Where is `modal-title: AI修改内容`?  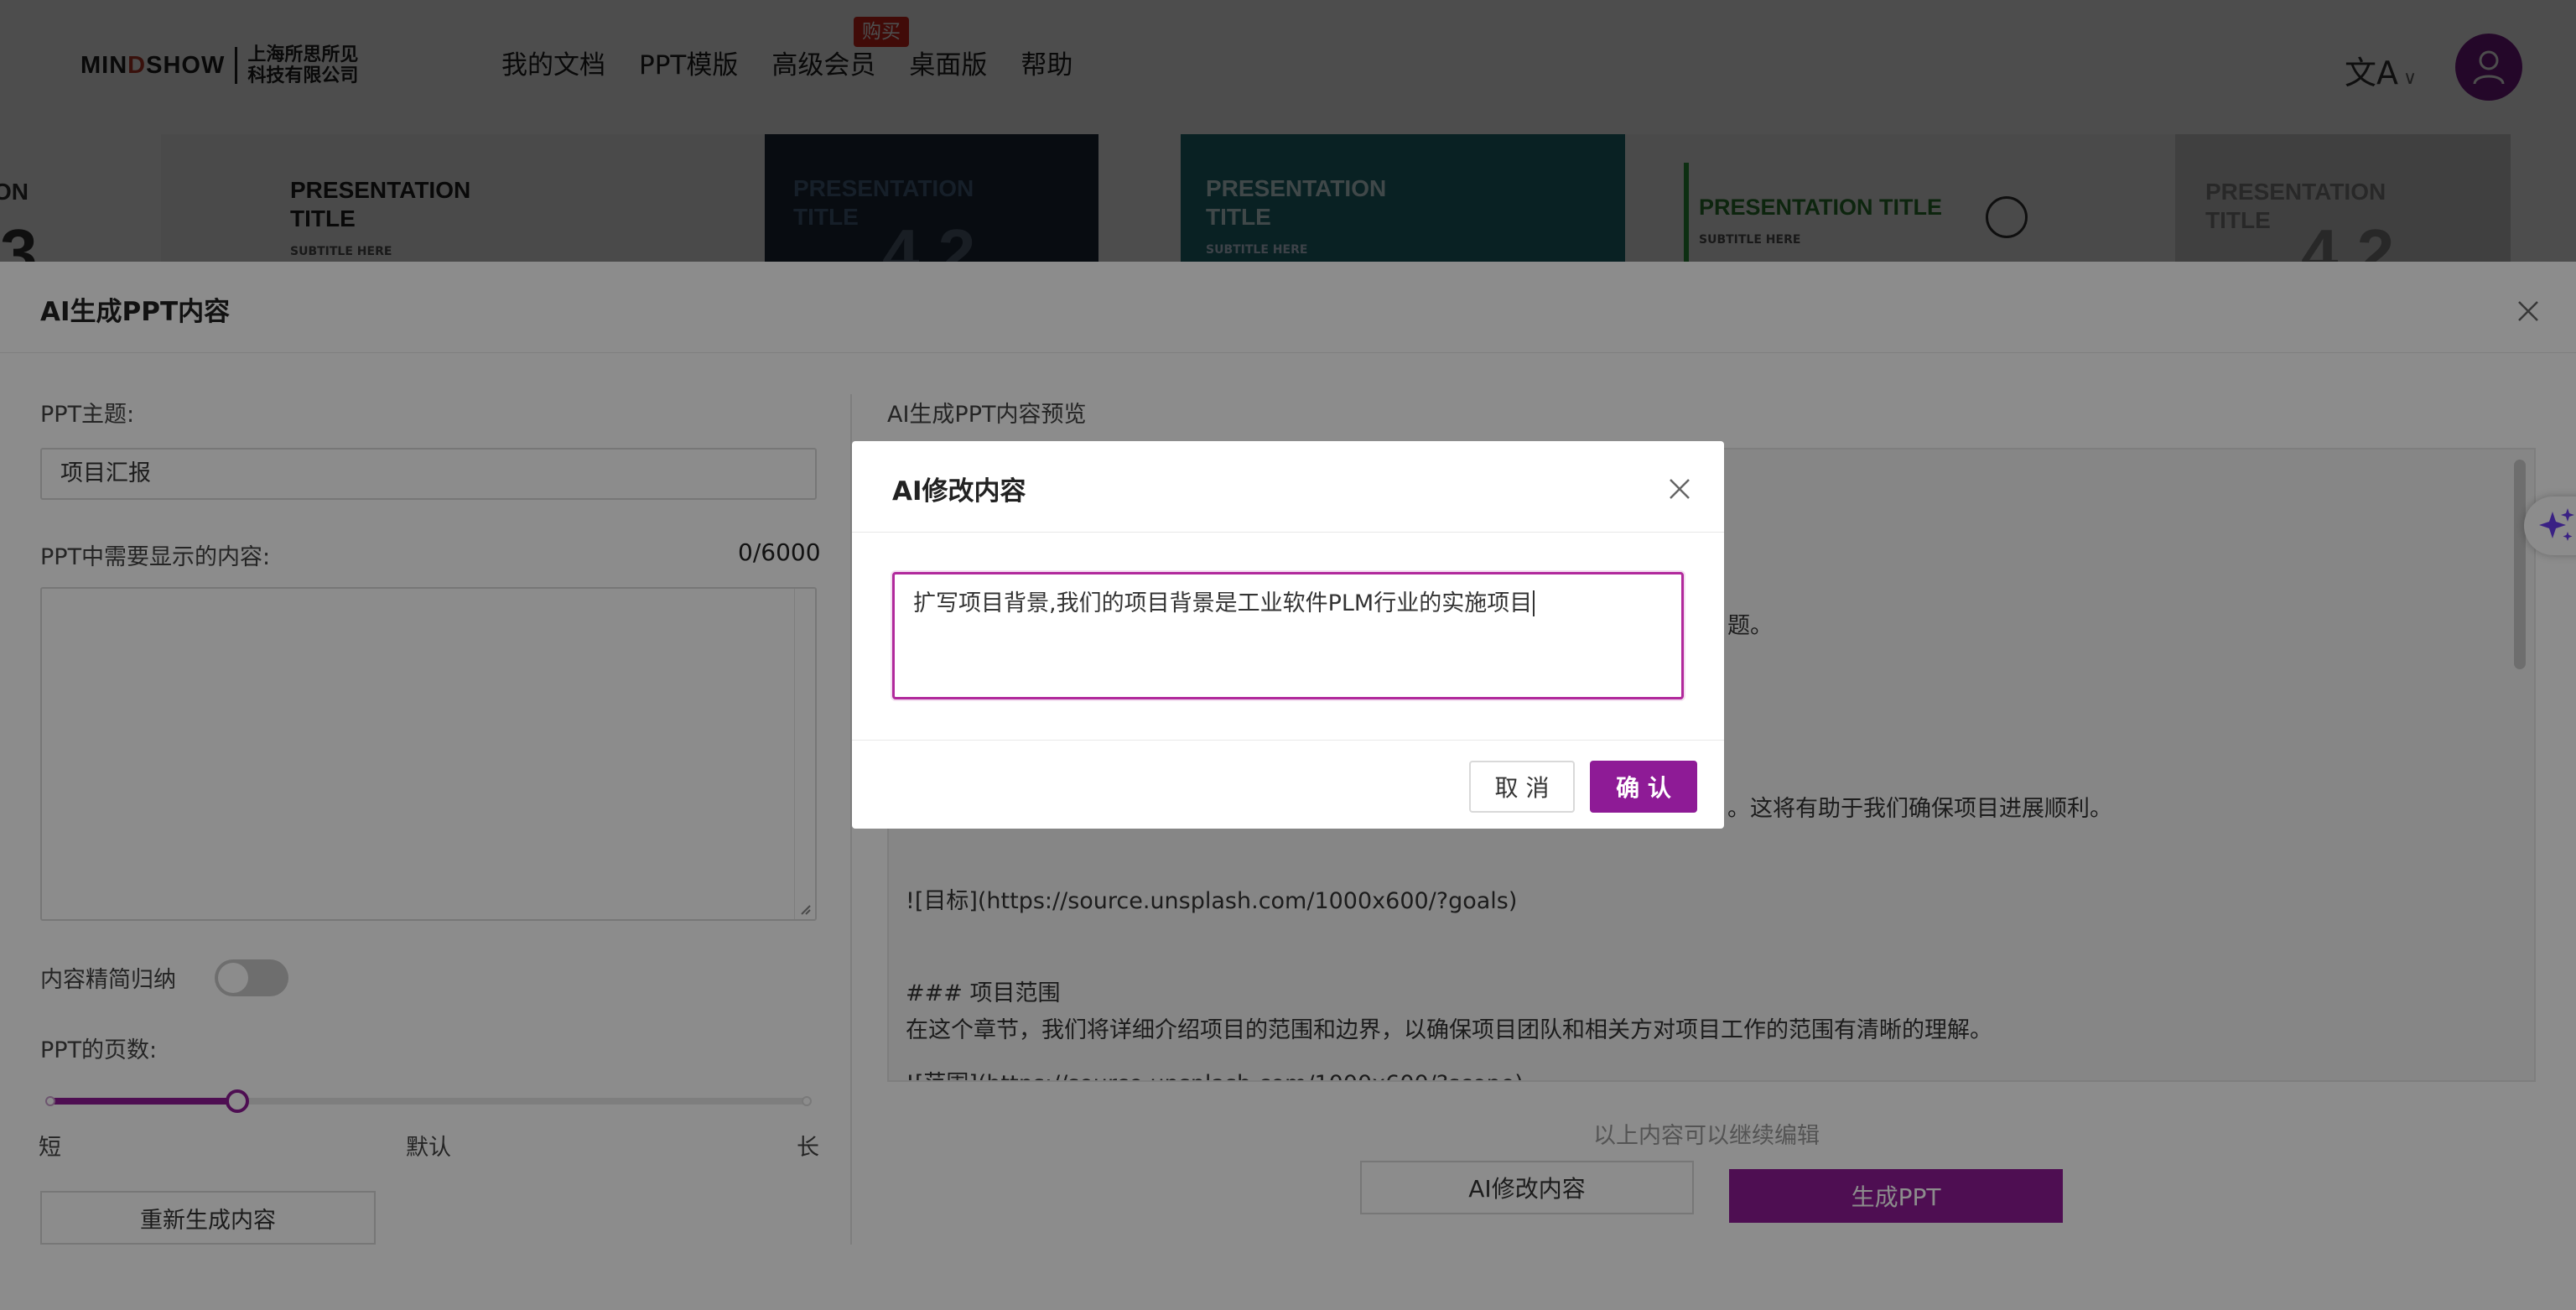 modal-title: AI修改内容 is located at coordinates (959, 491).